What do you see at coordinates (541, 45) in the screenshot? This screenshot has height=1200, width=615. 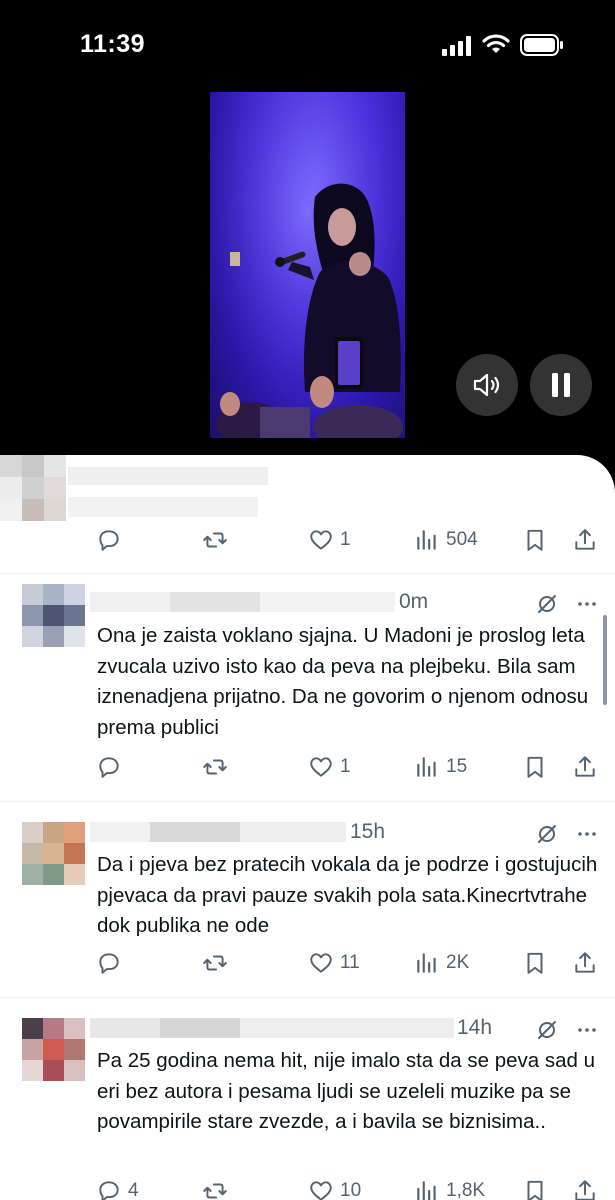 I see `battery-icon` at bounding box center [541, 45].